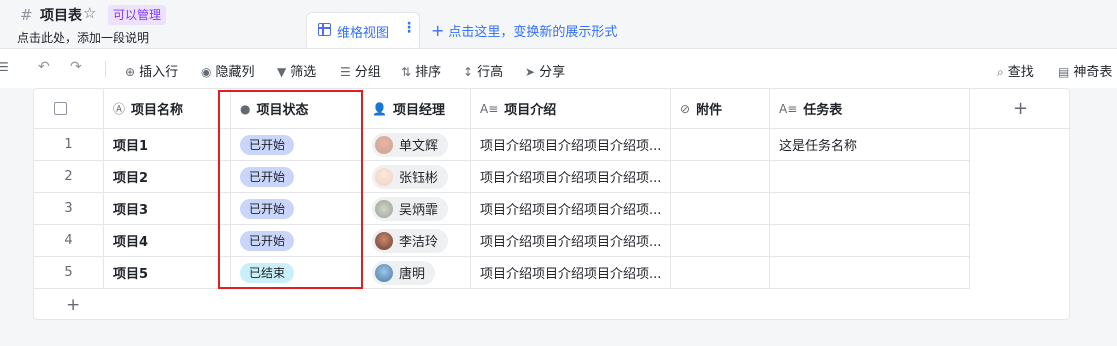  I want to click on group-label: 分组, so click(367, 72).